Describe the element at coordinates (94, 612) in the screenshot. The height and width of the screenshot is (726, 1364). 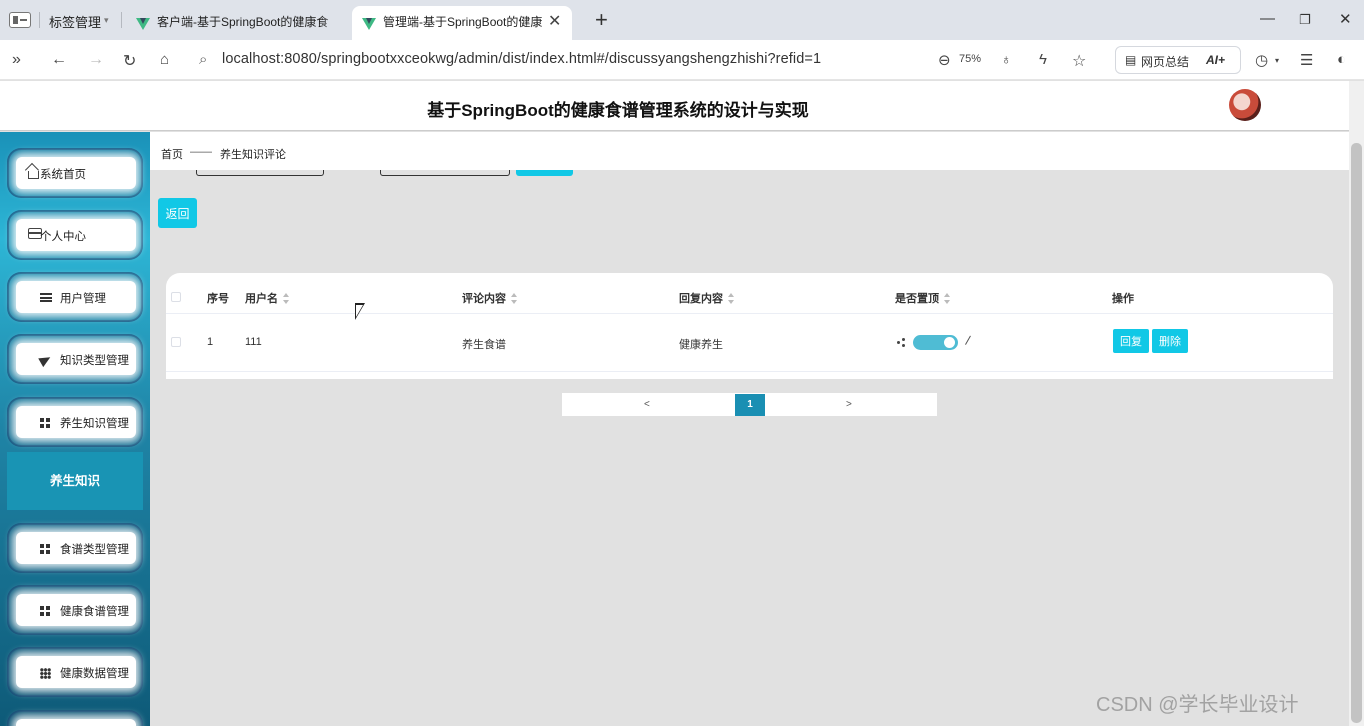
I see `sidebar-item-label: 健康食谱管理` at that location.